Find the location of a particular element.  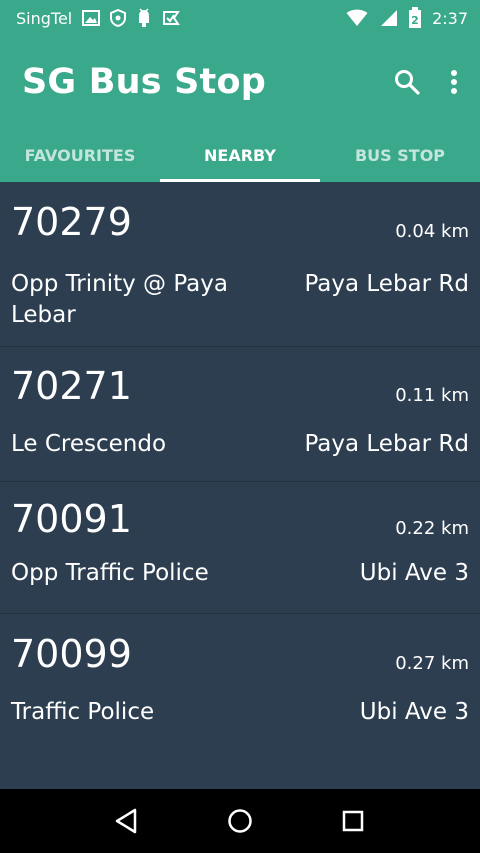

stop-distance: 0.04 km is located at coordinates (432, 231).